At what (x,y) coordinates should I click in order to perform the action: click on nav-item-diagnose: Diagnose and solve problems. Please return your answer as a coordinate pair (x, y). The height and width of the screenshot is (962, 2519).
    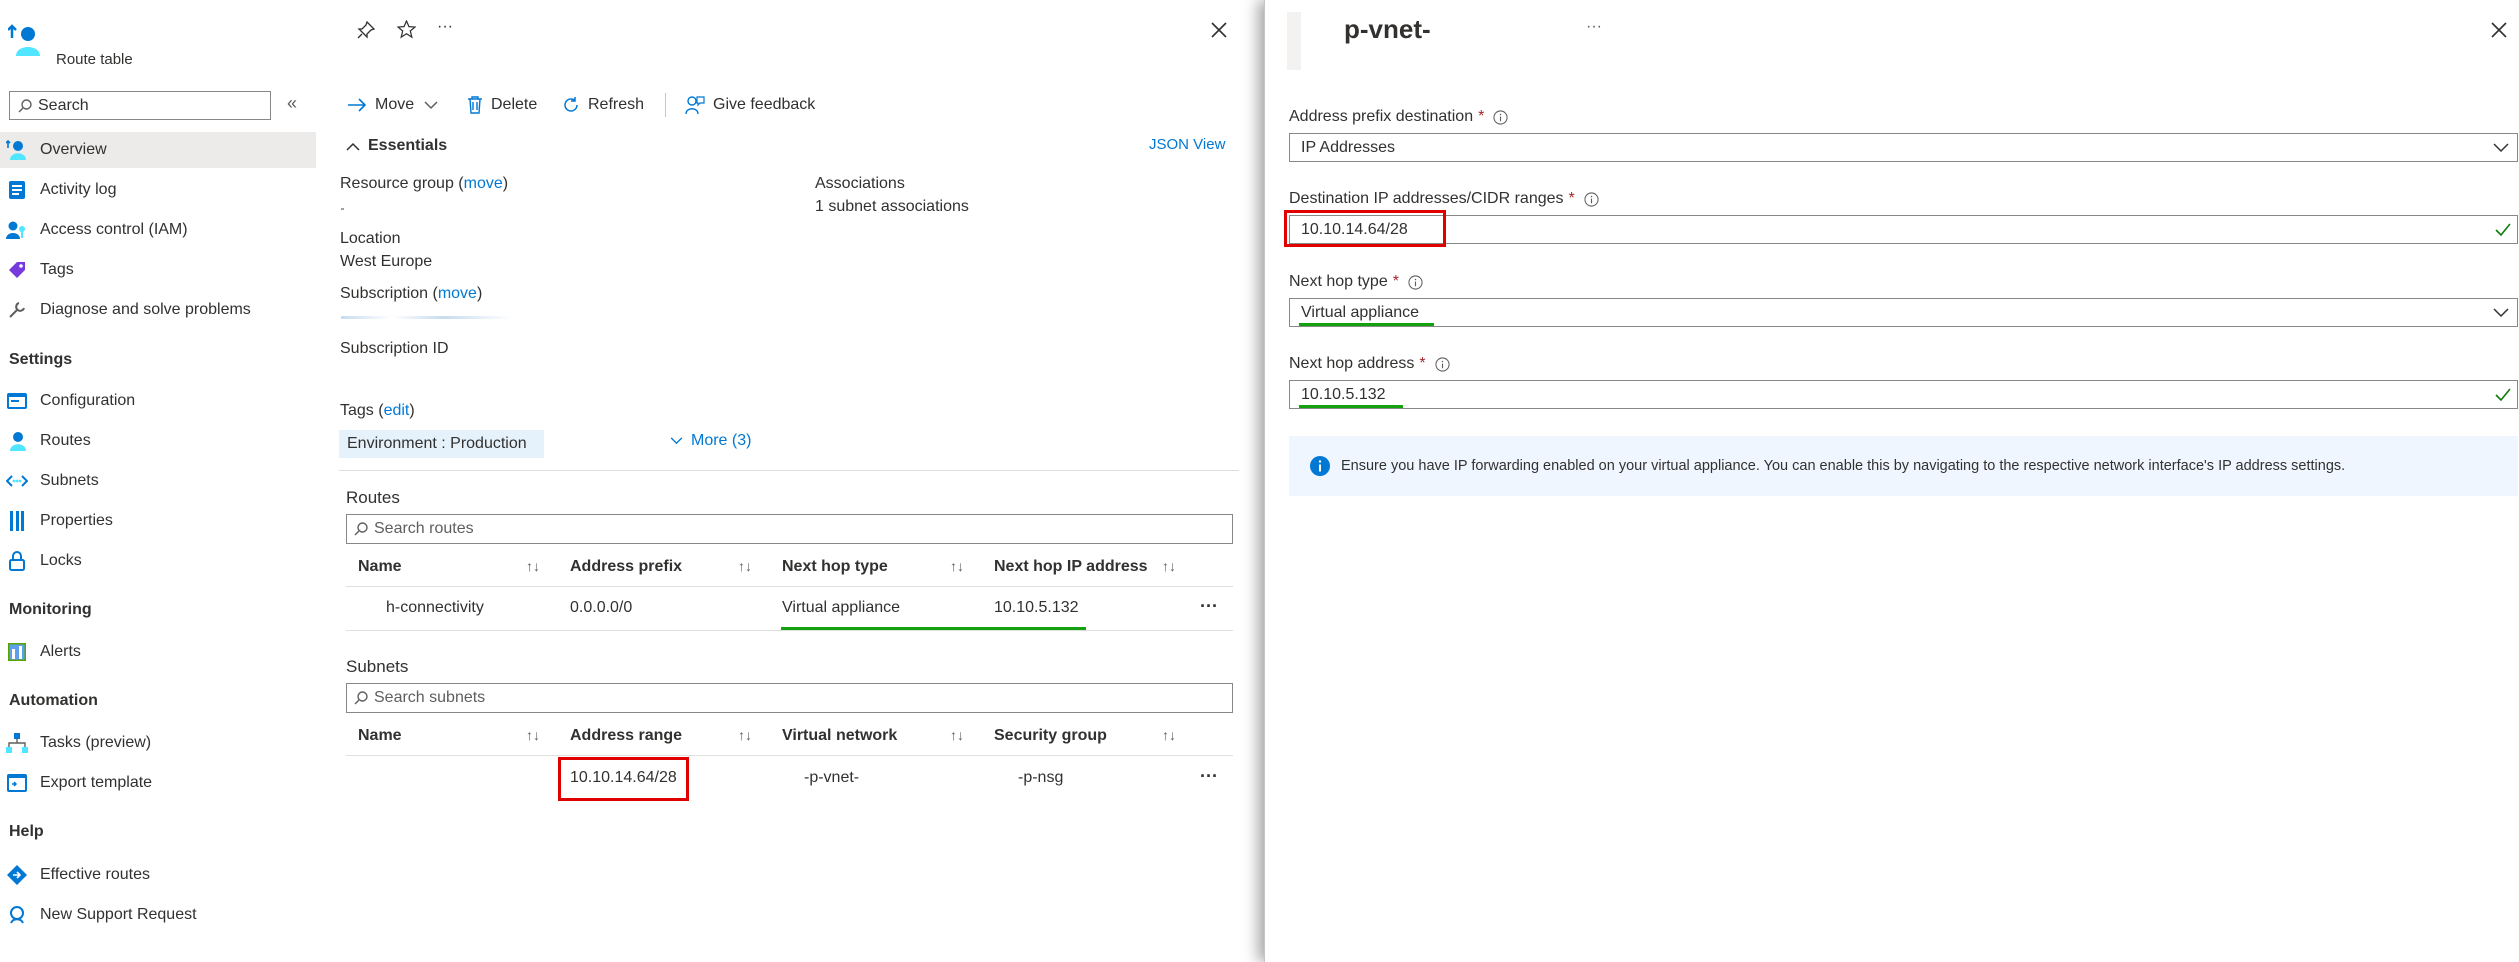
    Looking at the image, I should click on (158, 310).